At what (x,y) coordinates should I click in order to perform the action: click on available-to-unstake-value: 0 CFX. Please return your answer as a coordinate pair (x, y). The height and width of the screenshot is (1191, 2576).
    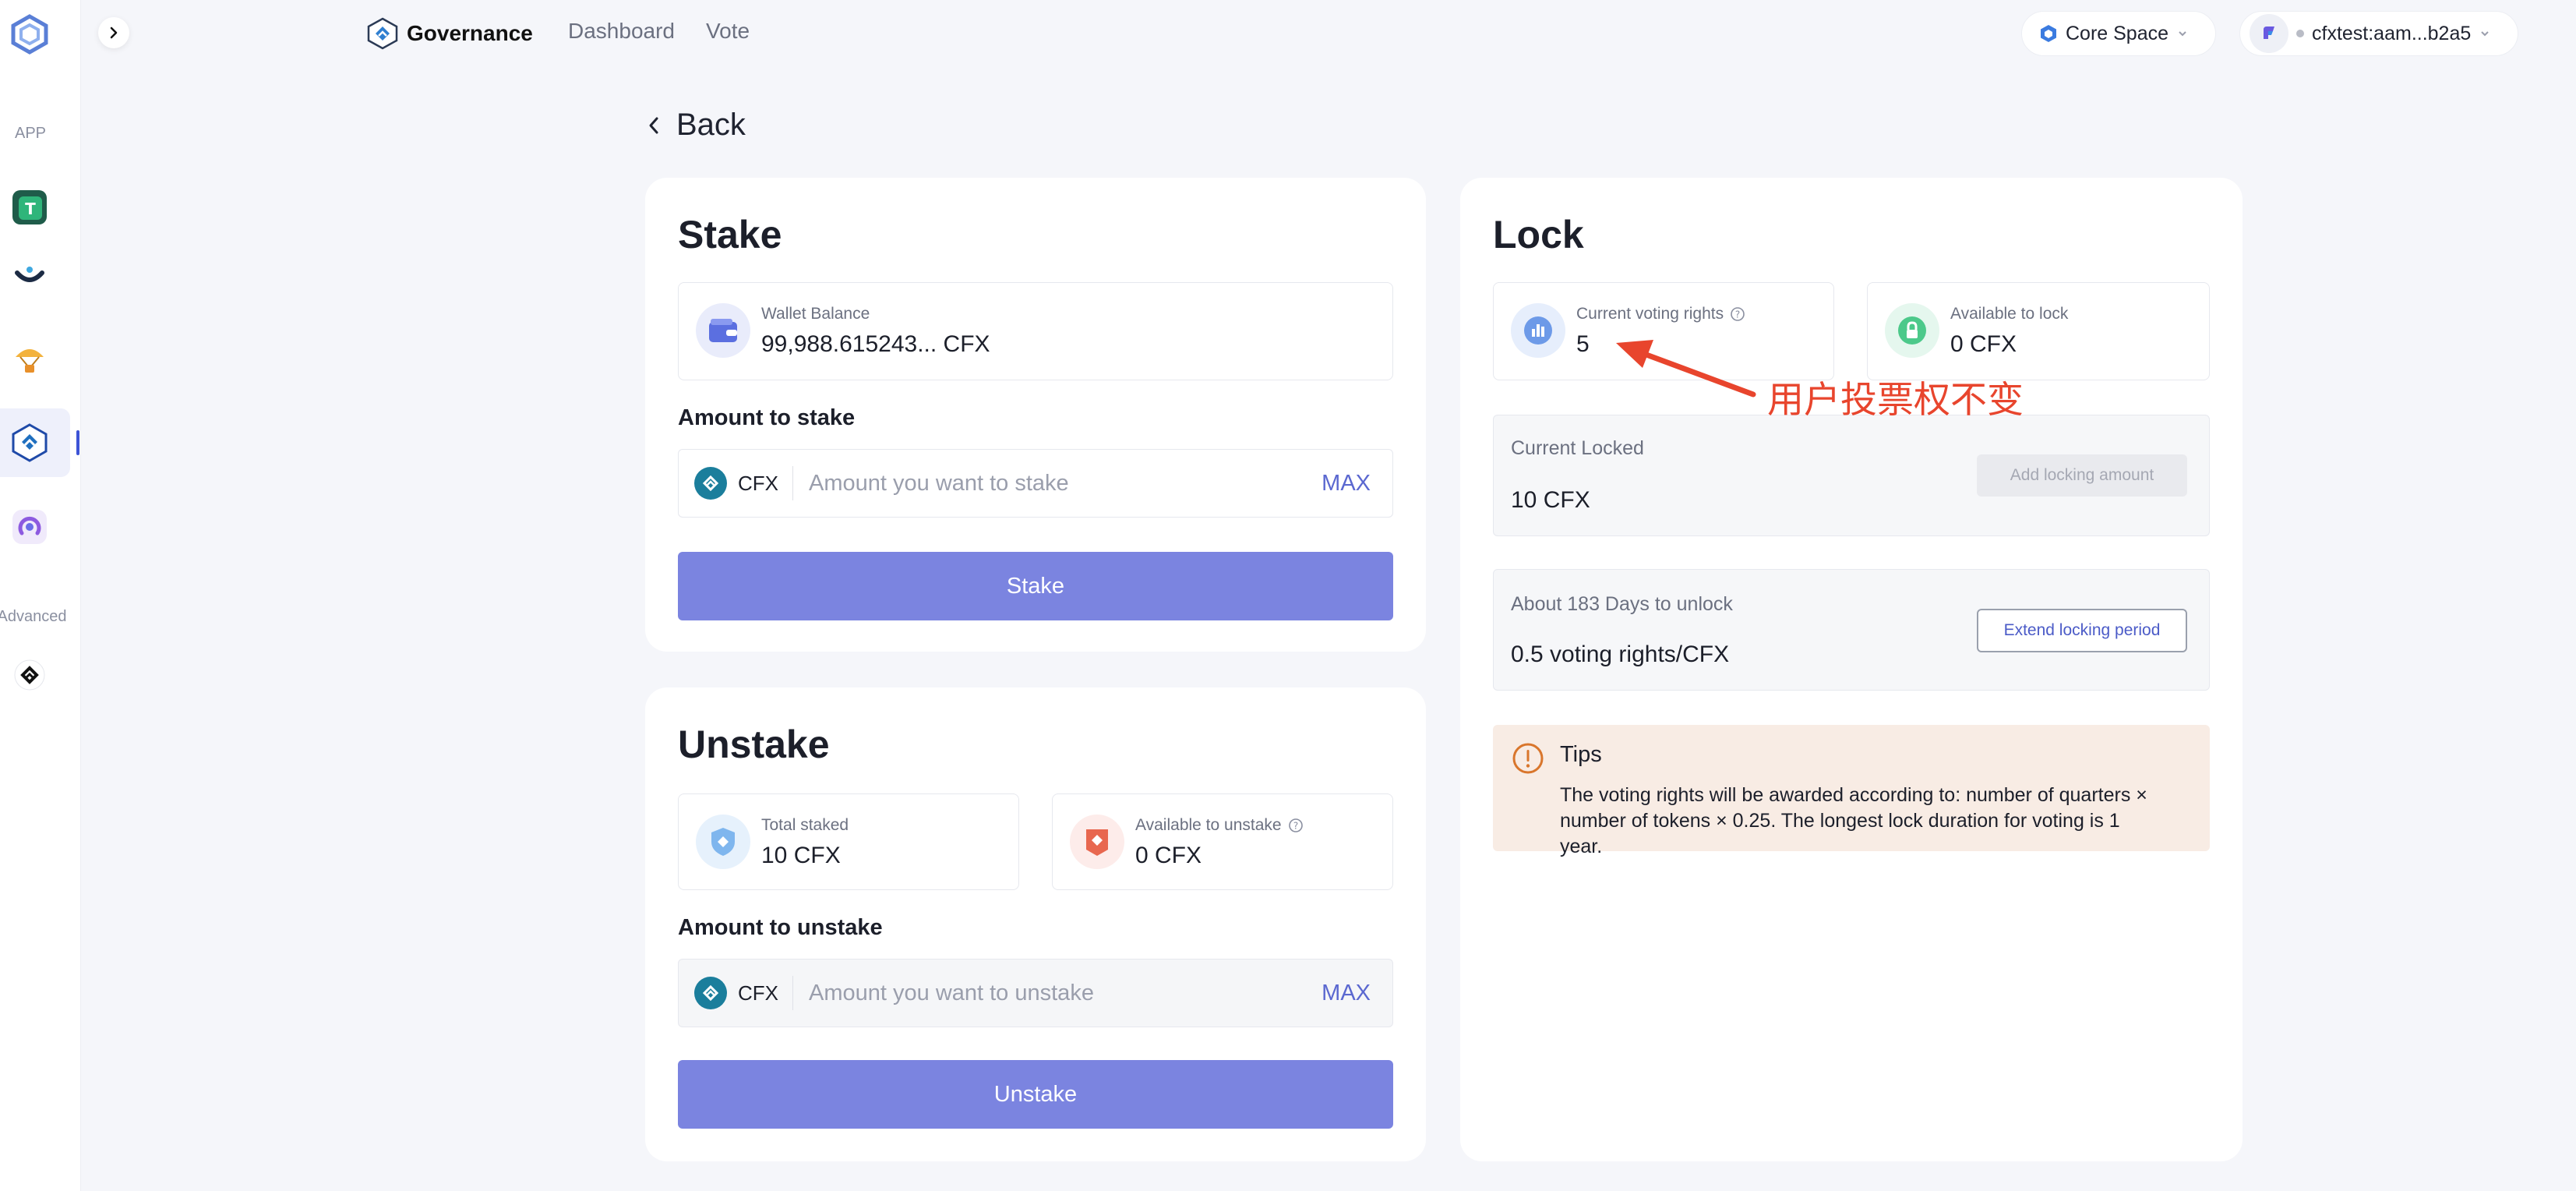
    Looking at the image, I should click on (1168, 855).